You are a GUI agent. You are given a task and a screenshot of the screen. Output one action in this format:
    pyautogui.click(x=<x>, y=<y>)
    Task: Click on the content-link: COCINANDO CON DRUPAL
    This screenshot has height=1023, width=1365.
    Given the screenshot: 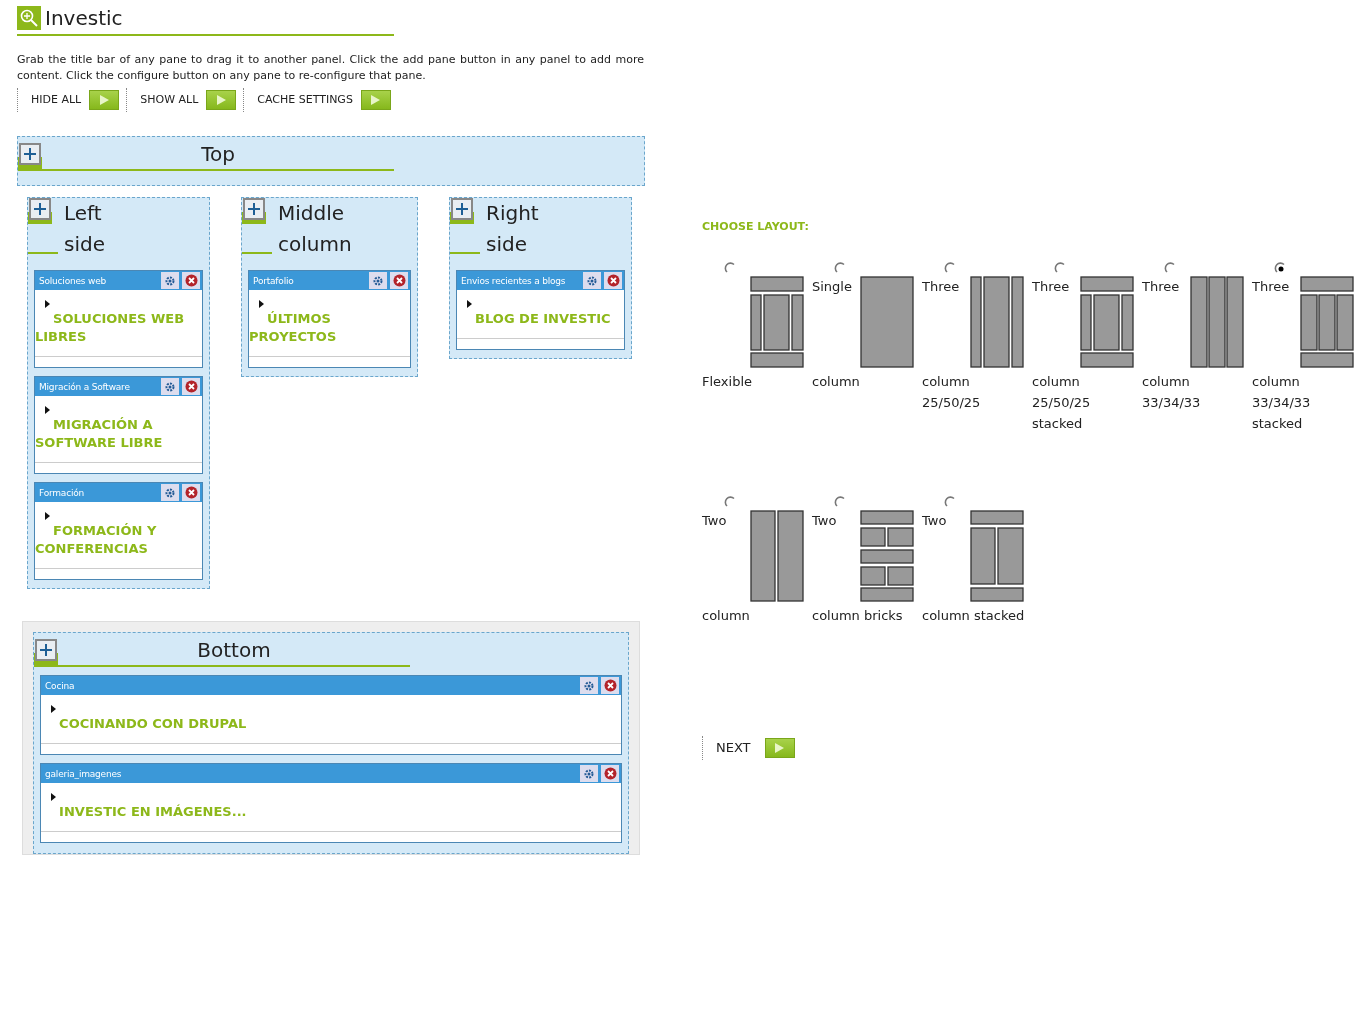 What is the action you would take?
    pyautogui.click(x=331, y=724)
    